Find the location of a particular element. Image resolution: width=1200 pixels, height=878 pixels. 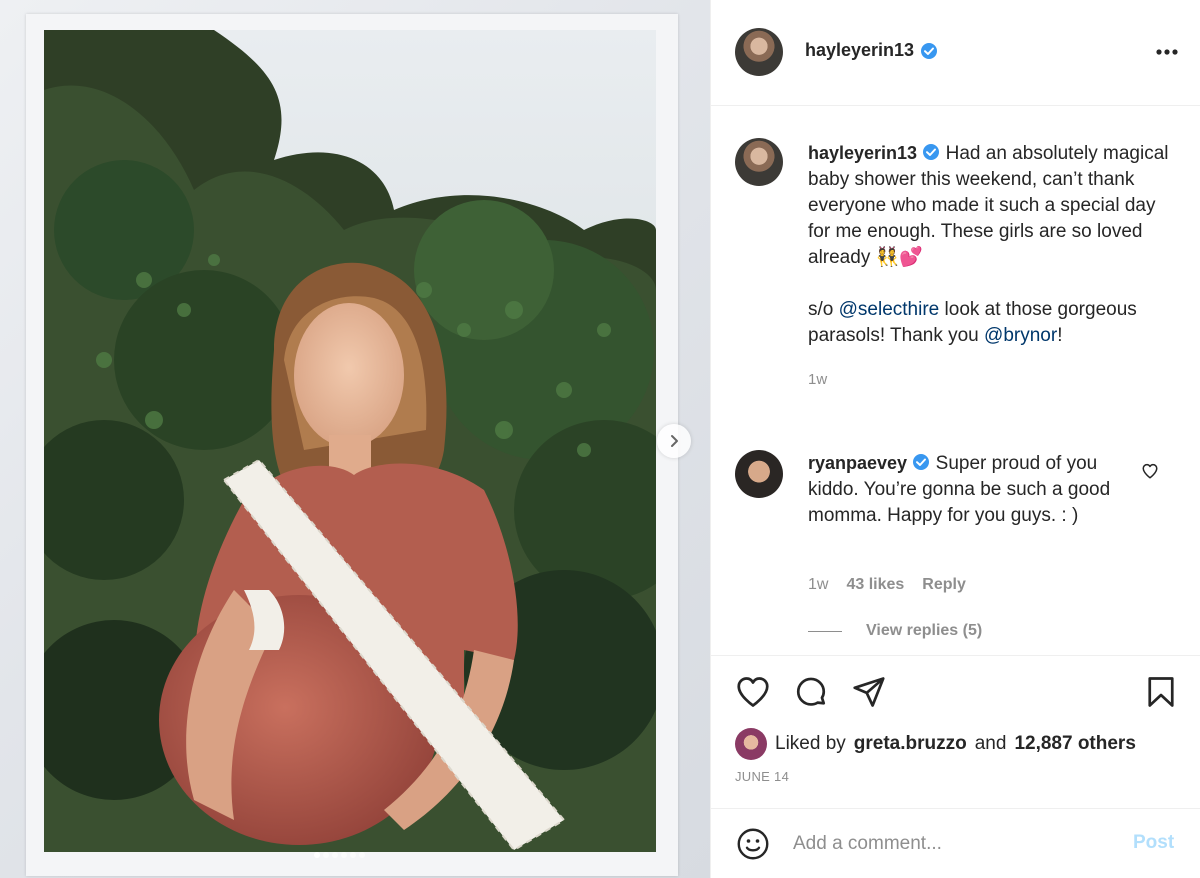

post-header: hayleyerin13 is located at coordinates (955, 53).